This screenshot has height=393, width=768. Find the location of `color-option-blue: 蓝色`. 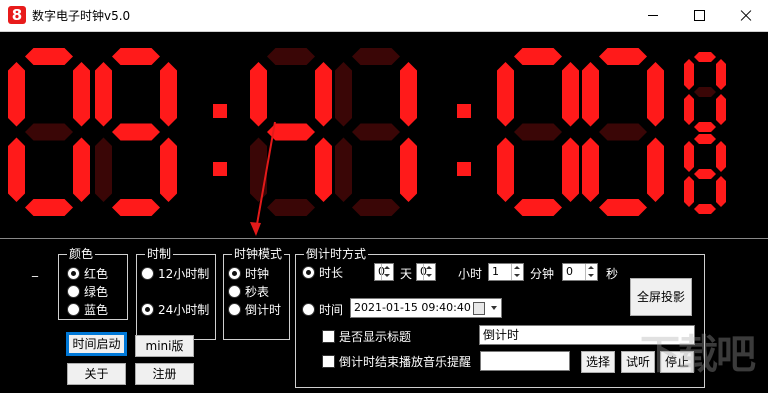

color-option-blue: 蓝色 is located at coordinates (87, 309).